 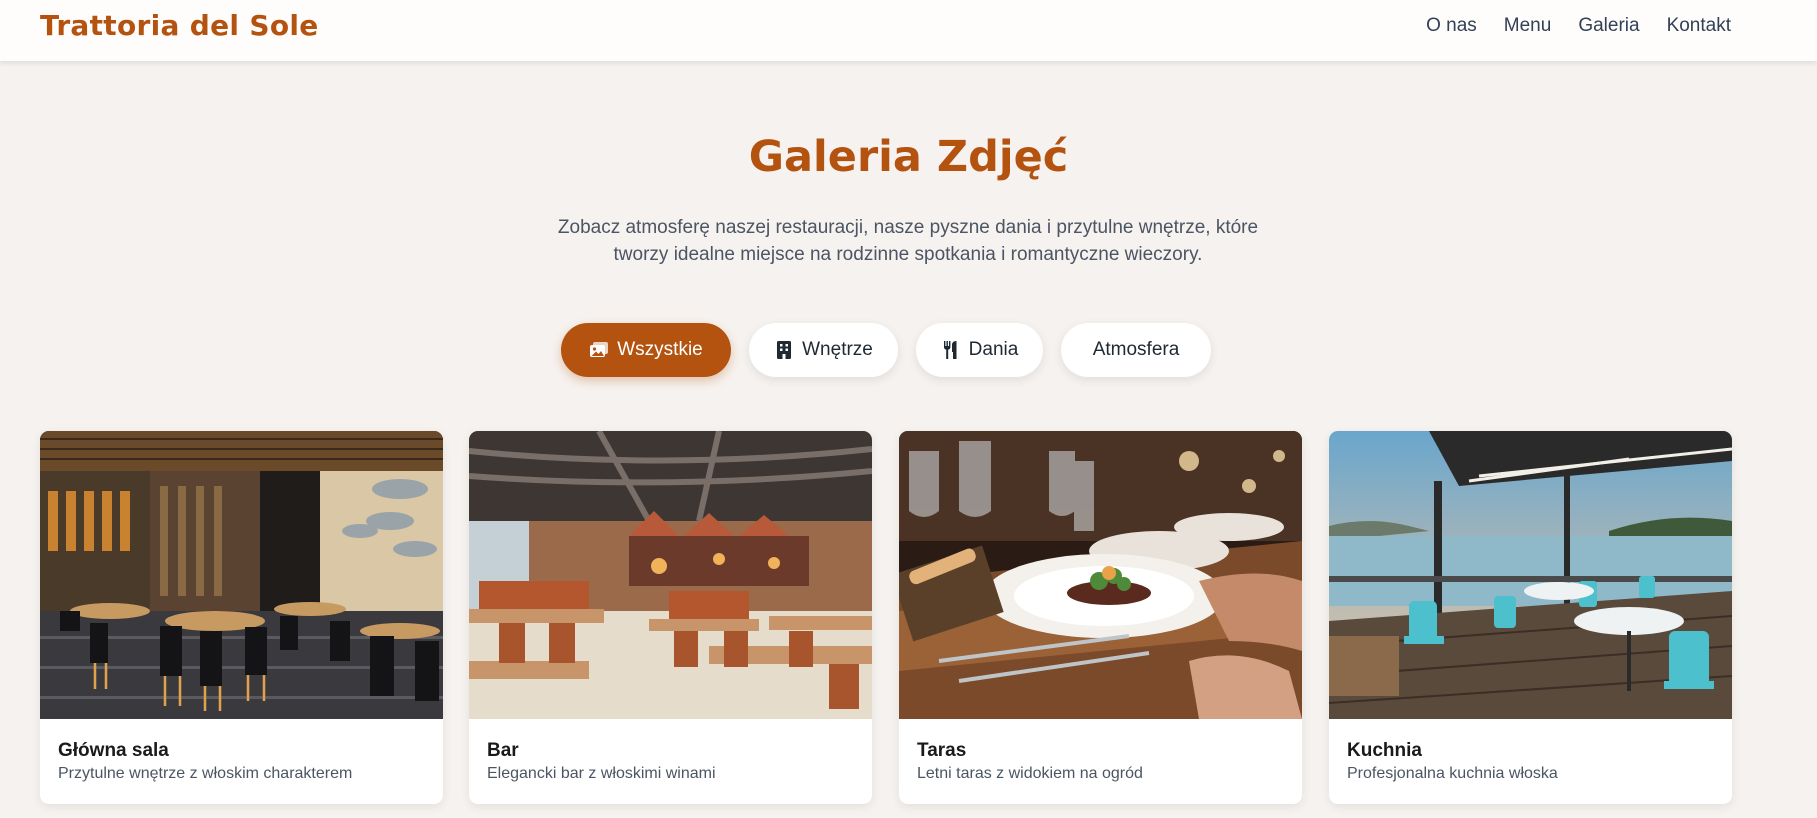 What do you see at coordinates (205, 773) in the screenshot?
I see `card-description: Przytulne wnętrze z włoskim charakterem` at bounding box center [205, 773].